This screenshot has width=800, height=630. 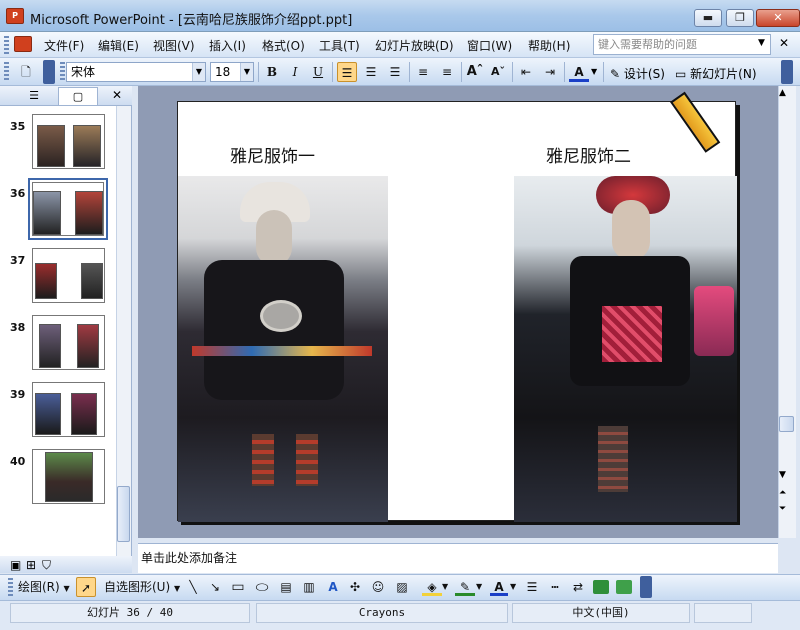 I want to click on align-left-icon: ☰, so click(x=347, y=72).